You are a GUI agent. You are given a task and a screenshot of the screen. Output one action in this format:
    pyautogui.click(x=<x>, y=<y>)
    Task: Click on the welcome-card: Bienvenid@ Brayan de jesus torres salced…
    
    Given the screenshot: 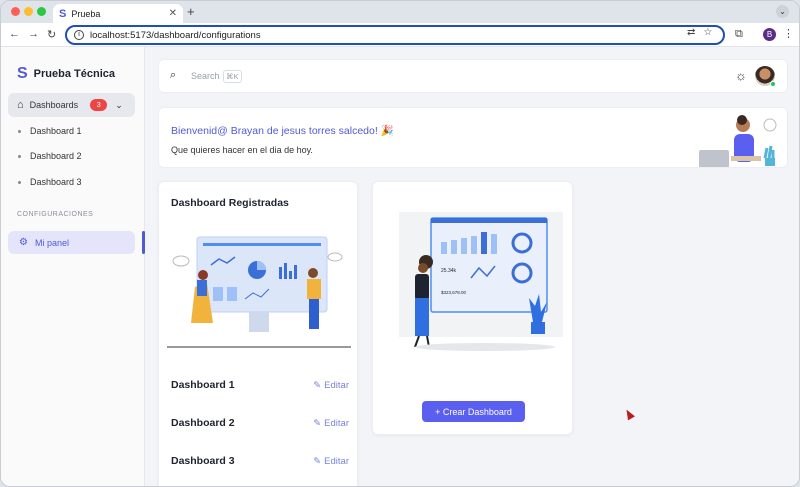 What is the action you would take?
    pyautogui.click(x=473, y=137)
    